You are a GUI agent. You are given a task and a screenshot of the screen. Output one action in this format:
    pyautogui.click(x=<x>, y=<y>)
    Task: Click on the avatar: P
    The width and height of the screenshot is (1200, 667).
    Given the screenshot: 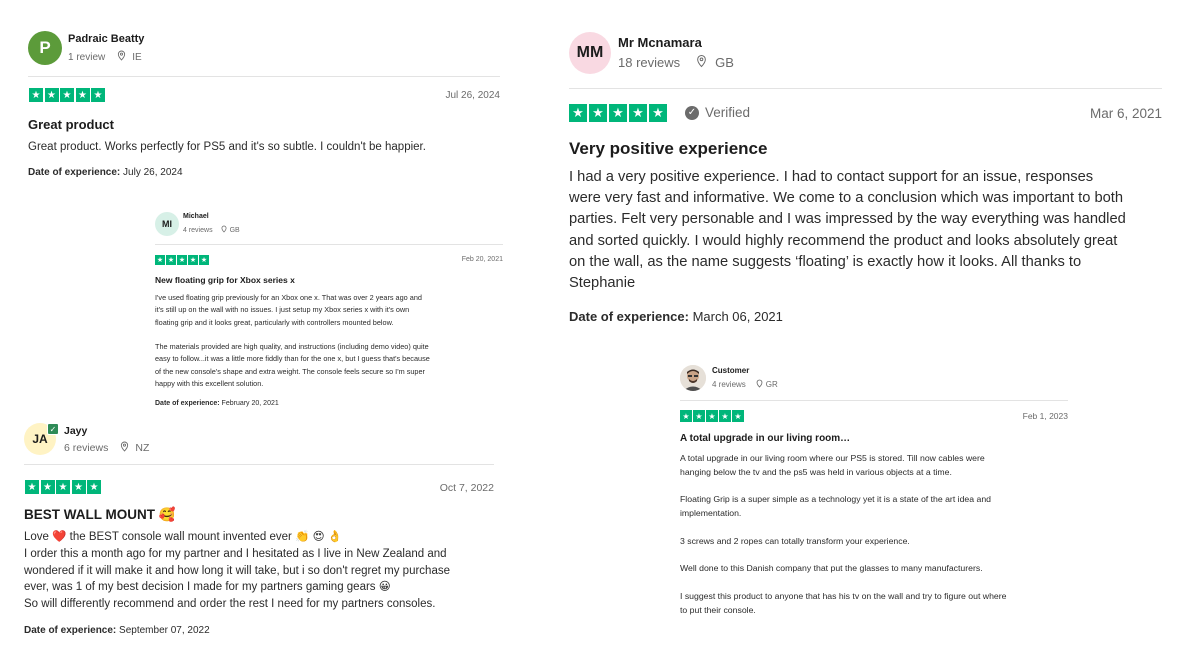 What is the action you would take?
    pyautogui.click(x=45, y=48)
    